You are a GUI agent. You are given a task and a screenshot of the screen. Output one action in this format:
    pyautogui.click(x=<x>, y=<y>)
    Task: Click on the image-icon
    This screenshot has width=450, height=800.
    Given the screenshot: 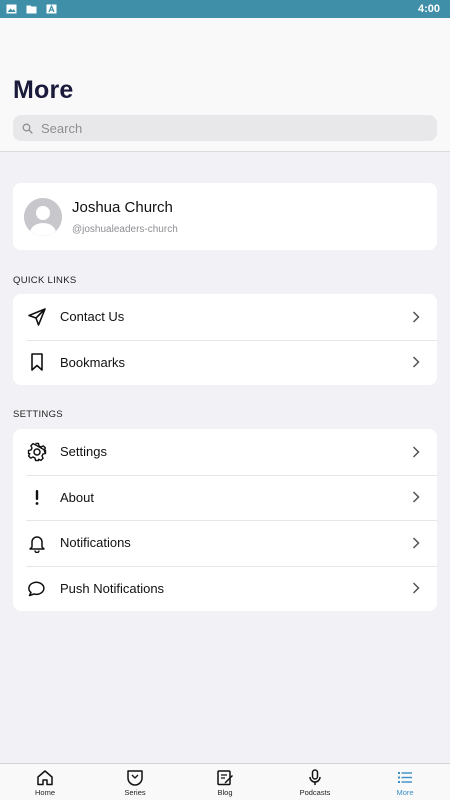 What is the action you would take?
    pyautogui.click(x=11, y=9)
    